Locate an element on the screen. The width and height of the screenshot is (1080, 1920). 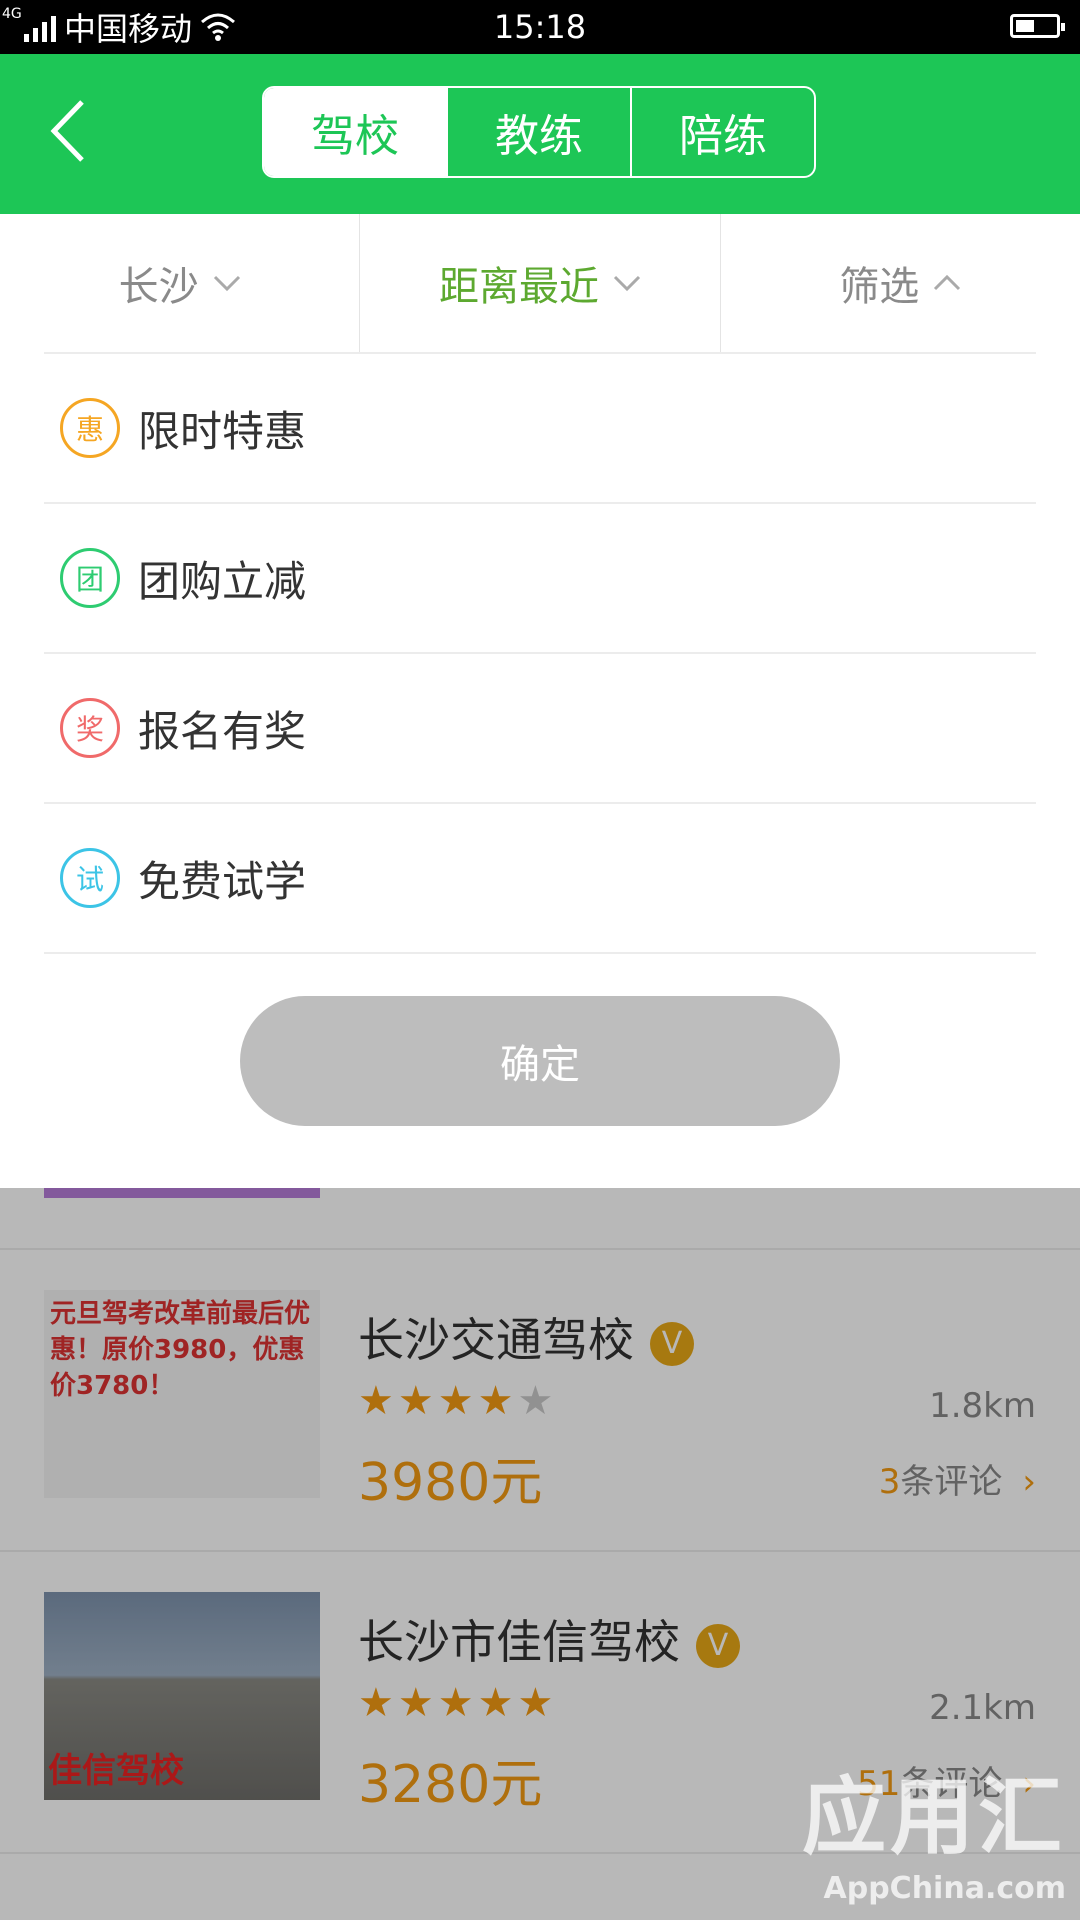
option-label: 免费试学 is located at coordinates (222, 881).